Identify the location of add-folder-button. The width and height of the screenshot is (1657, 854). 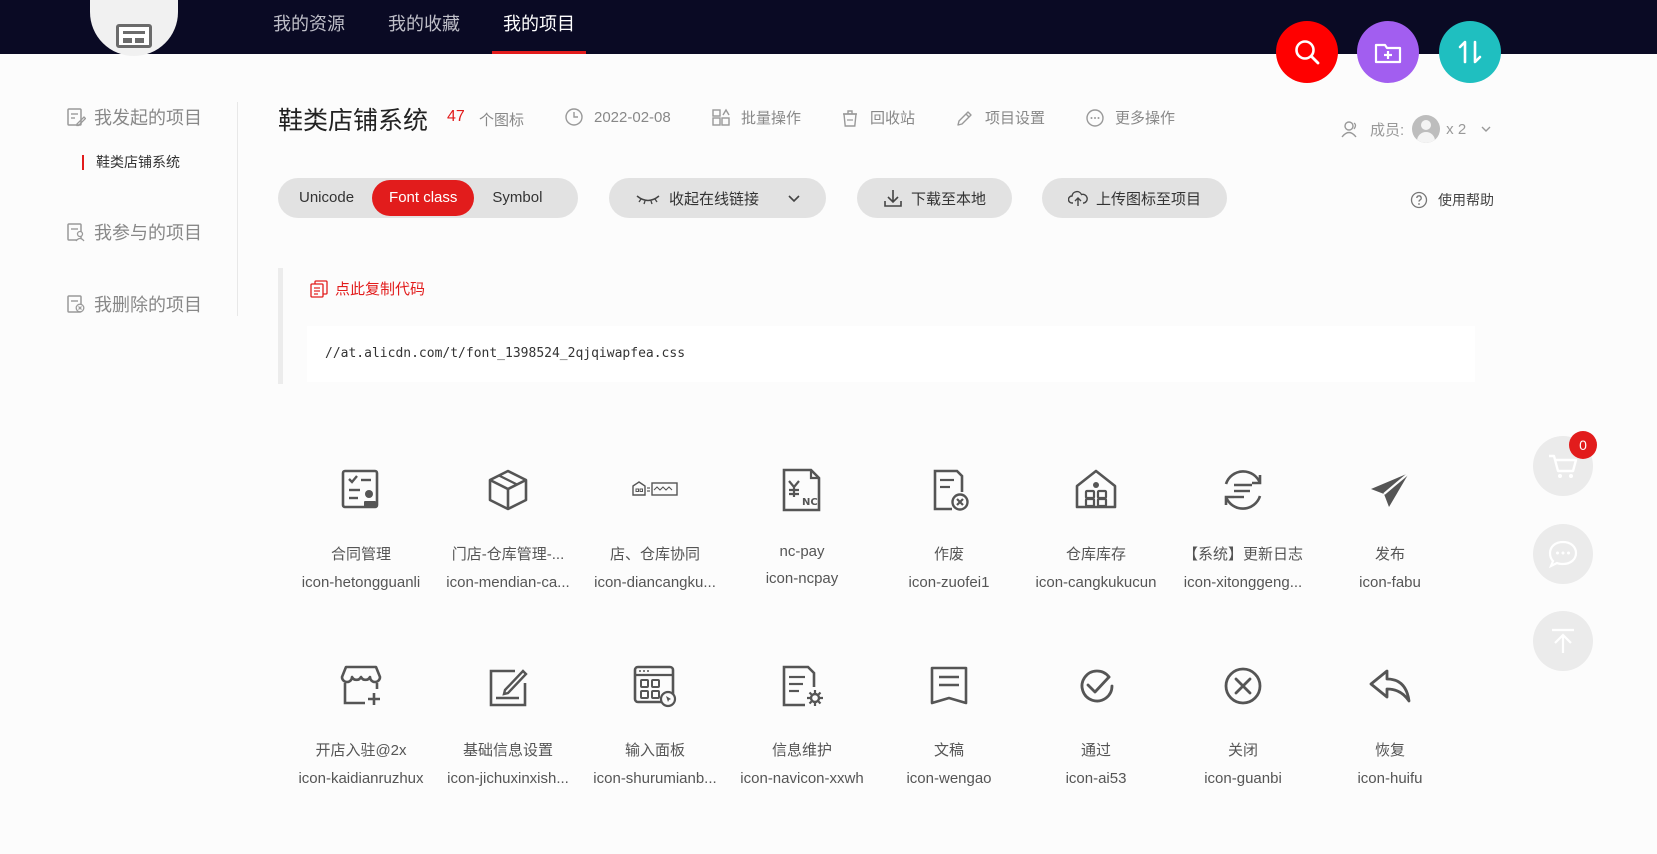
(1388, 52).